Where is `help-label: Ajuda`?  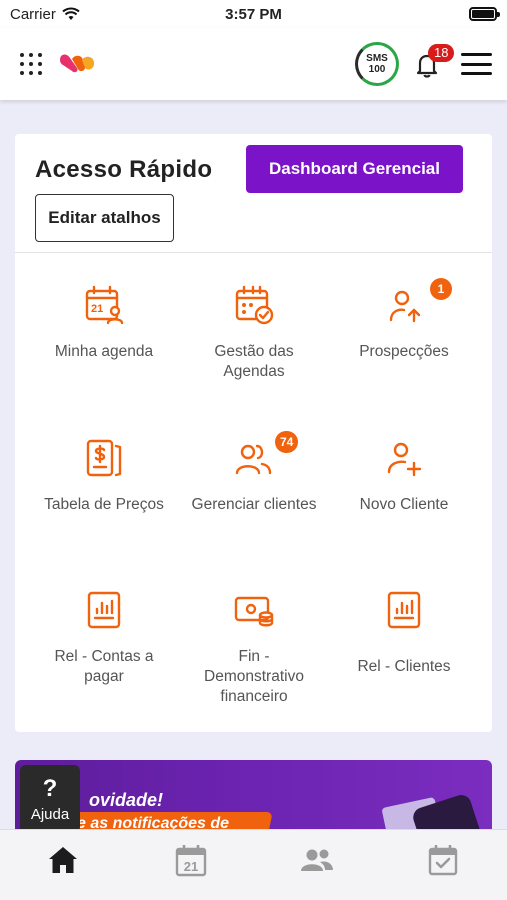
help-label: Ajuda is located at coordinates (50, 814).